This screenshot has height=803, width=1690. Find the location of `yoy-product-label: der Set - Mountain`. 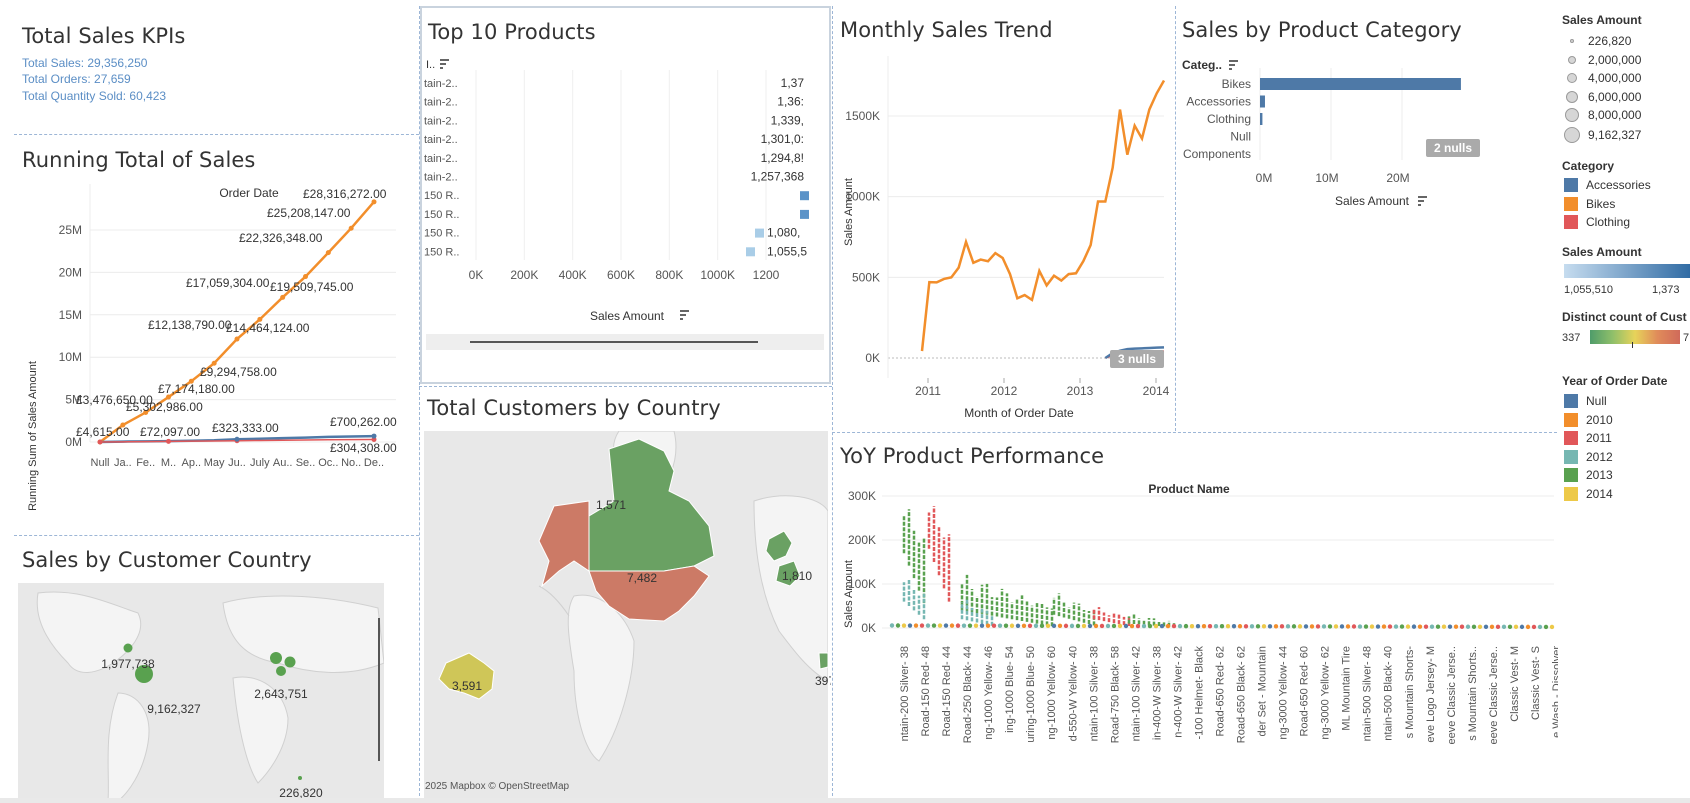

yoy-product-label: der Set - Mountain is located at coordinates (1263, 691).